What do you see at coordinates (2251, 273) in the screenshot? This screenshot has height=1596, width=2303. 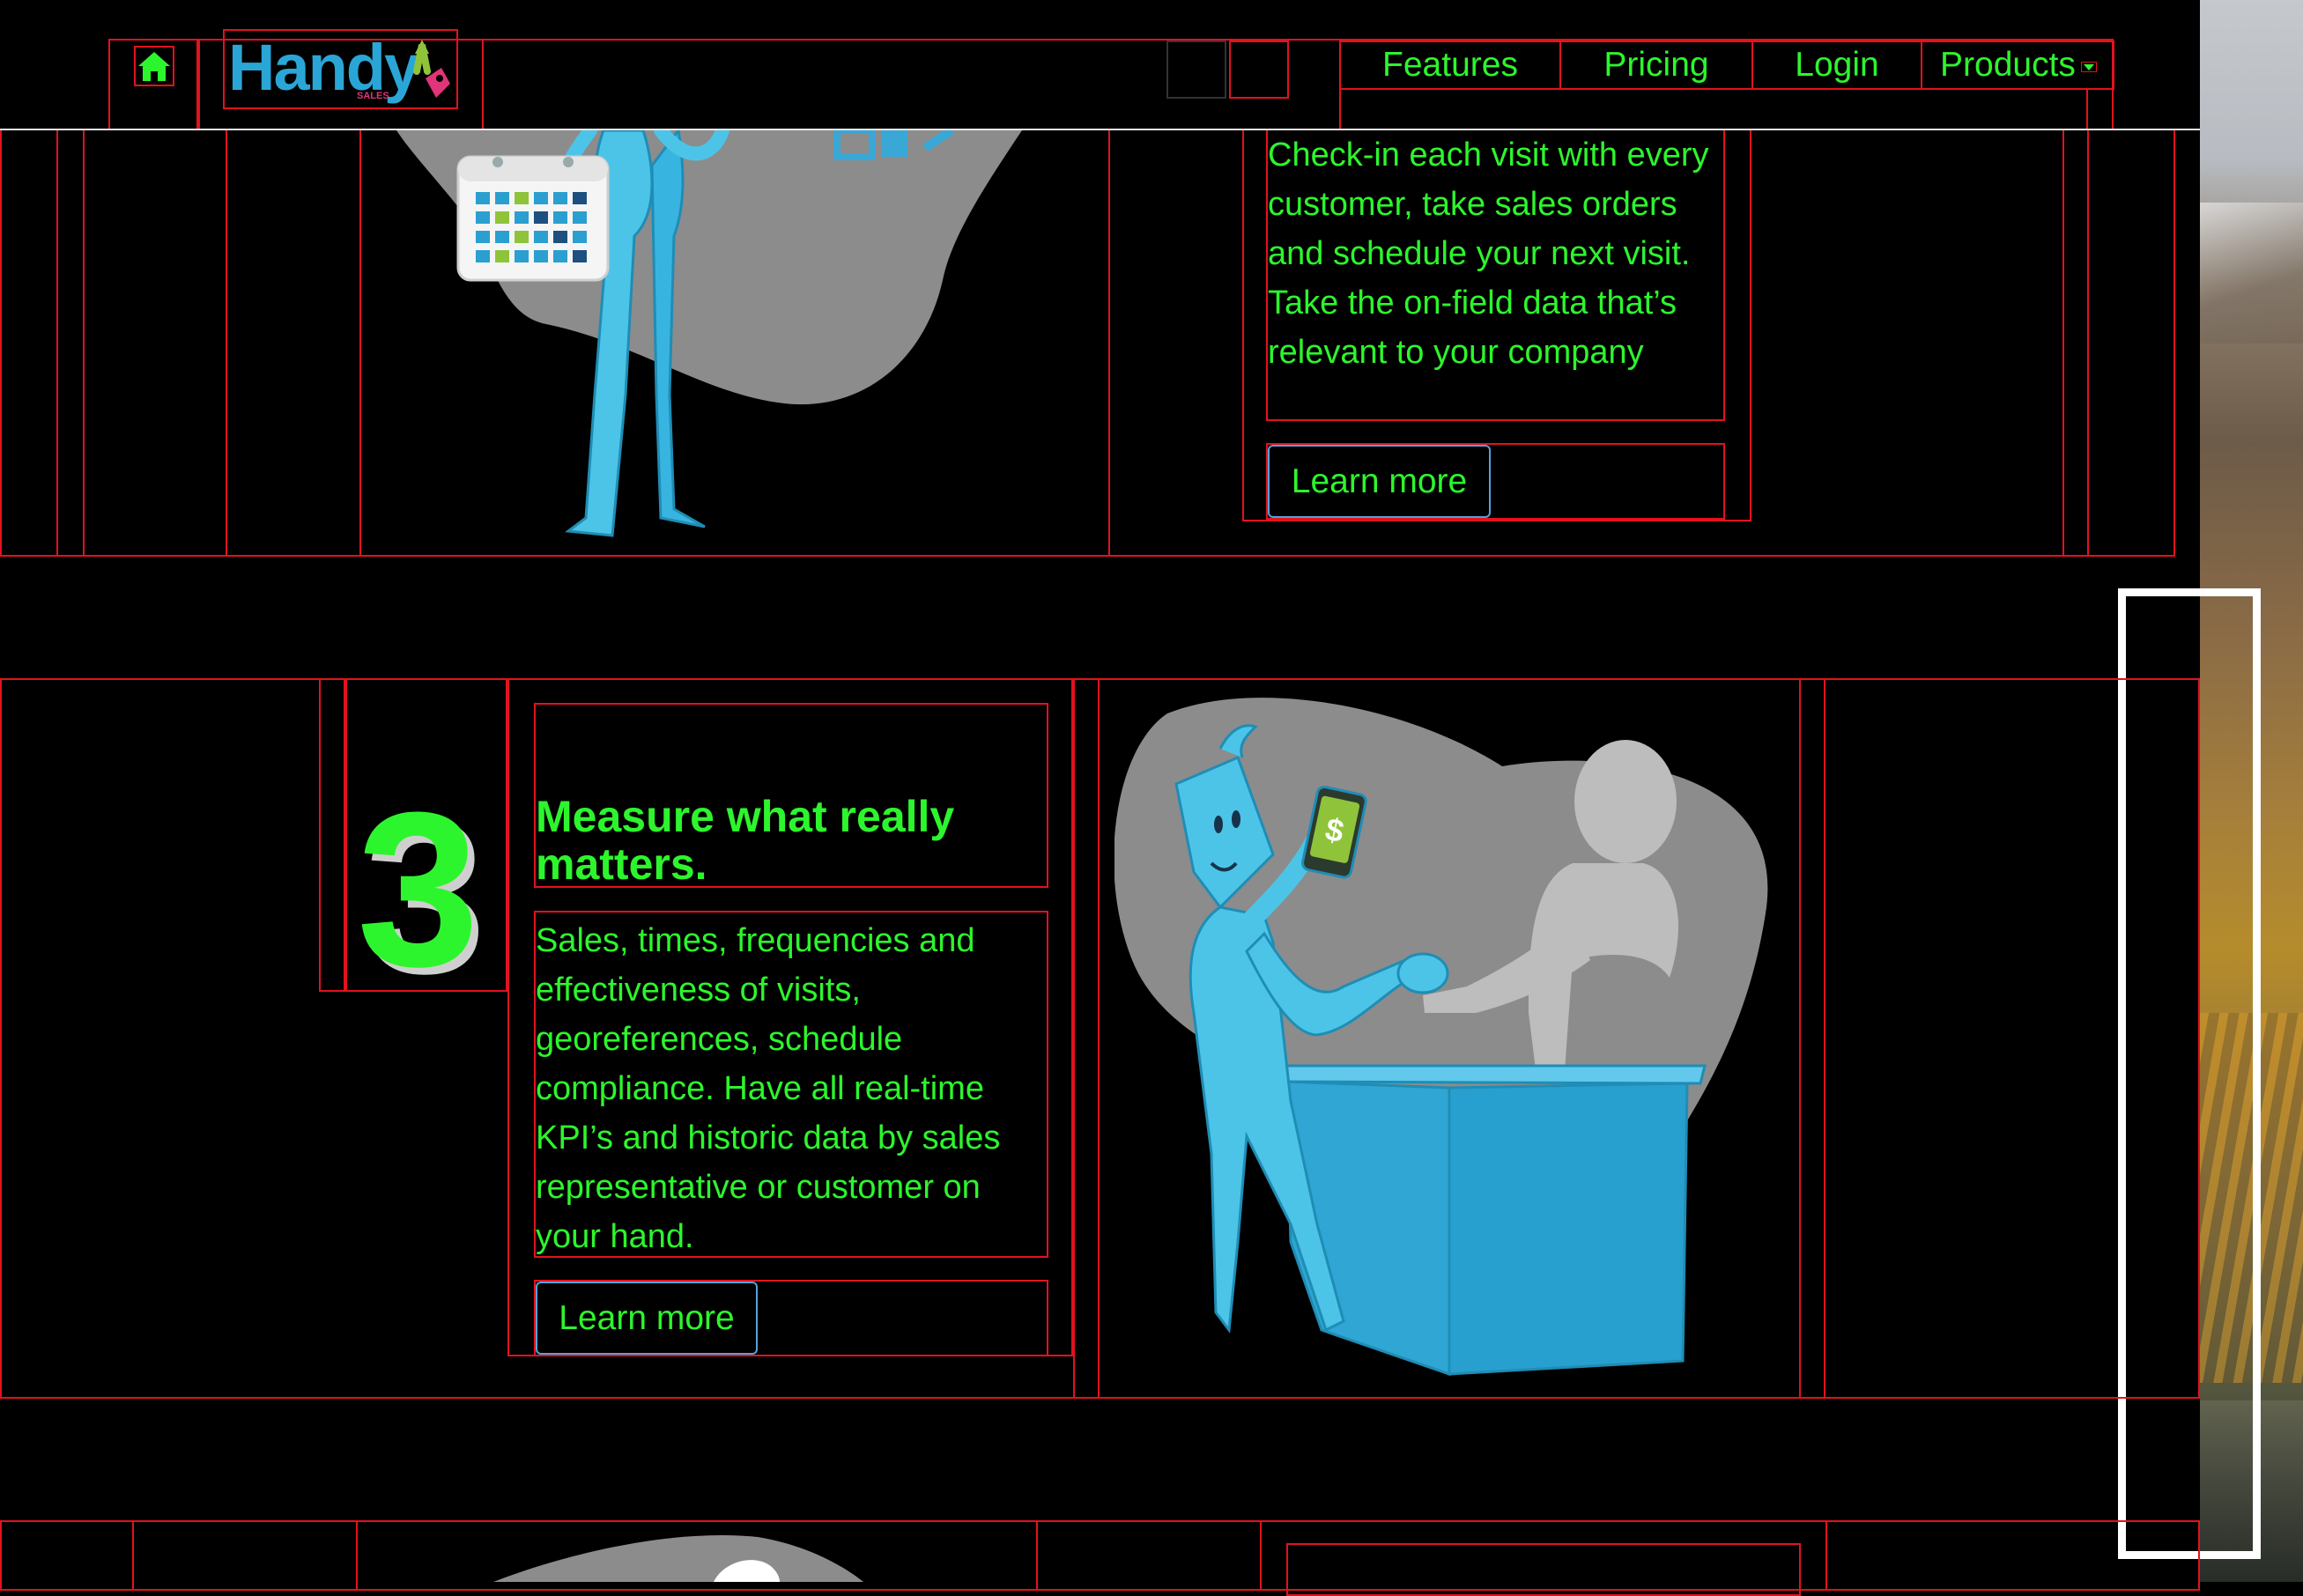 I see `wallpaper-snow-ridge` at bounding box center [2251, 273].